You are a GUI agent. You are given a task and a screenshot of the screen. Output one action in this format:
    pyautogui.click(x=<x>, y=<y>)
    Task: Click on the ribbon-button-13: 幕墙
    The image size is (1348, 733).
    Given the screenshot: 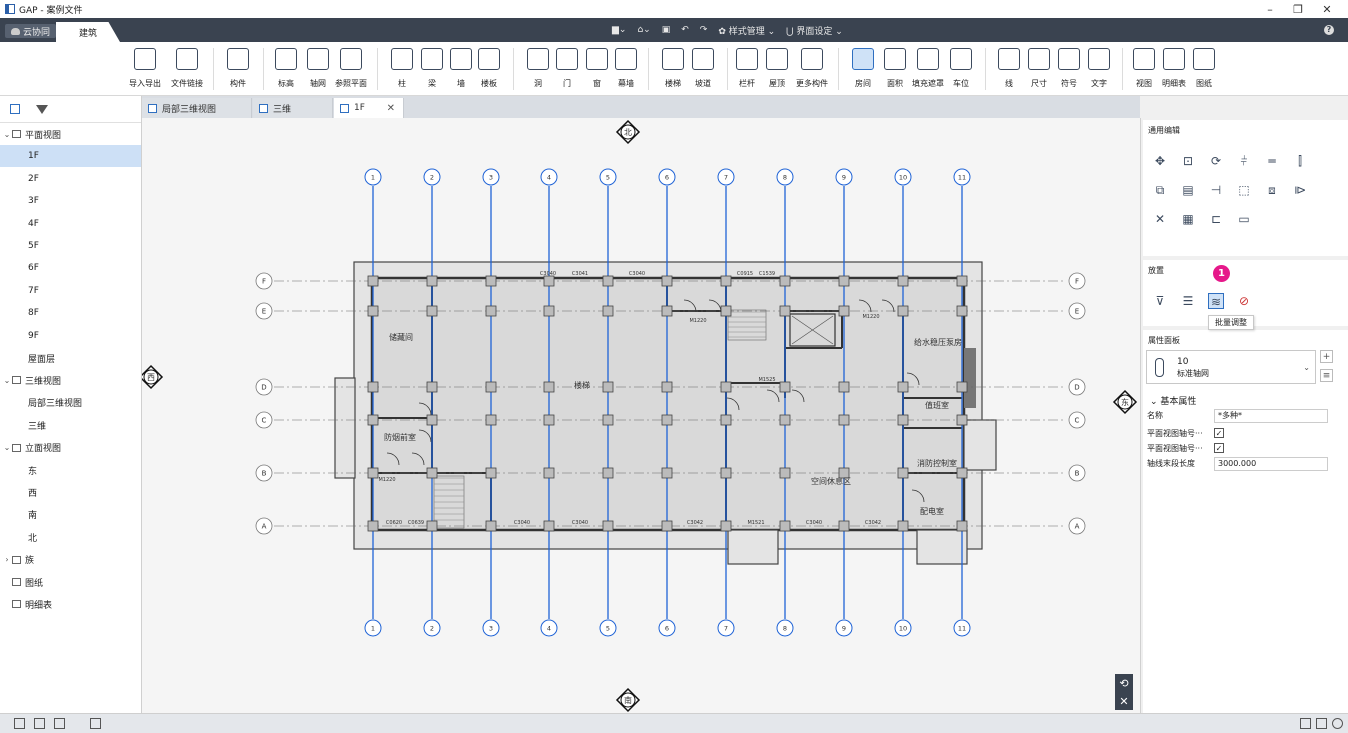 What is the action you would take?
    pyautogui.click(x=626, y=68)
    